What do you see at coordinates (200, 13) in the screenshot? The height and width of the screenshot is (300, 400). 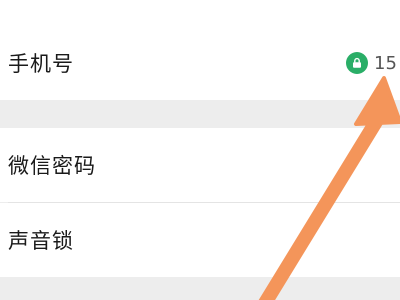 I see `settings-row-top` at bounding box center [200, 13].